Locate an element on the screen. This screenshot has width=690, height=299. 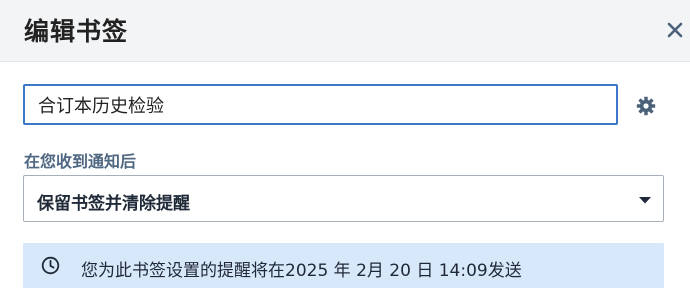
after-notification-label: 在您收到通知后 is located at coordinates (80, 161).